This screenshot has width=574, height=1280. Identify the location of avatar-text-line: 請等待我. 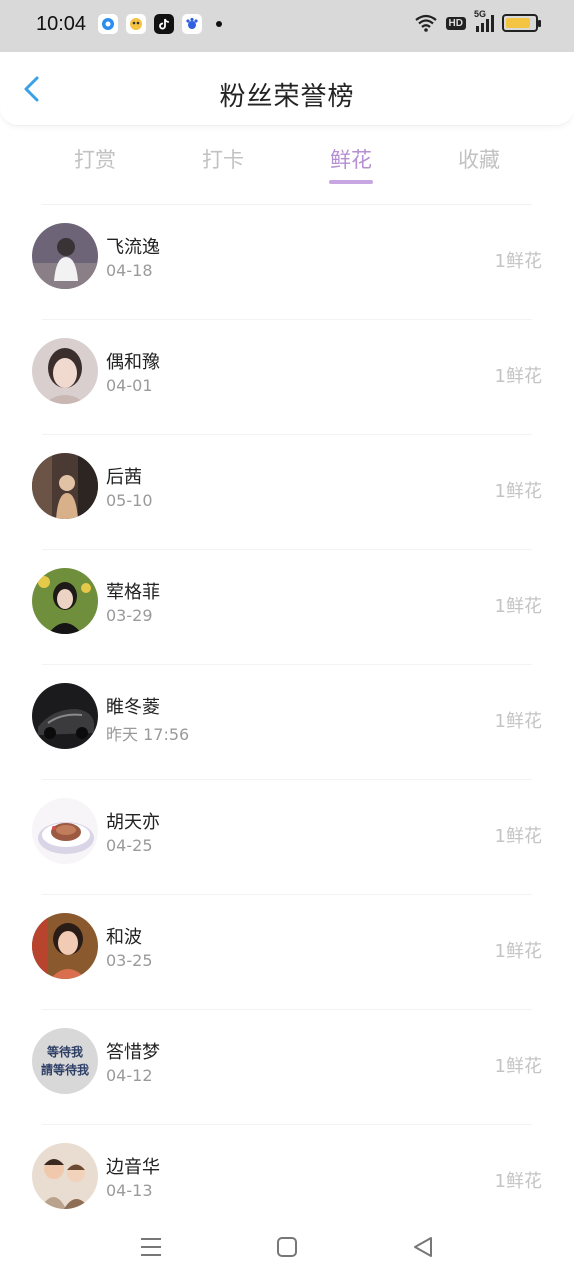
(64, 1070).